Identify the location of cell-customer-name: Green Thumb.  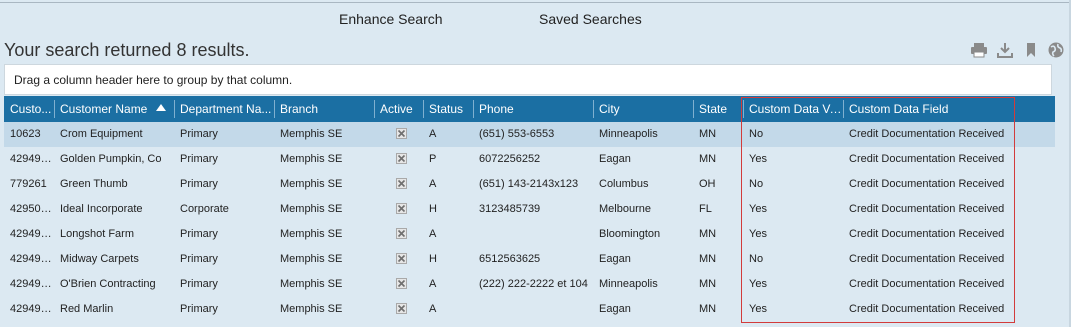
(94, 184).